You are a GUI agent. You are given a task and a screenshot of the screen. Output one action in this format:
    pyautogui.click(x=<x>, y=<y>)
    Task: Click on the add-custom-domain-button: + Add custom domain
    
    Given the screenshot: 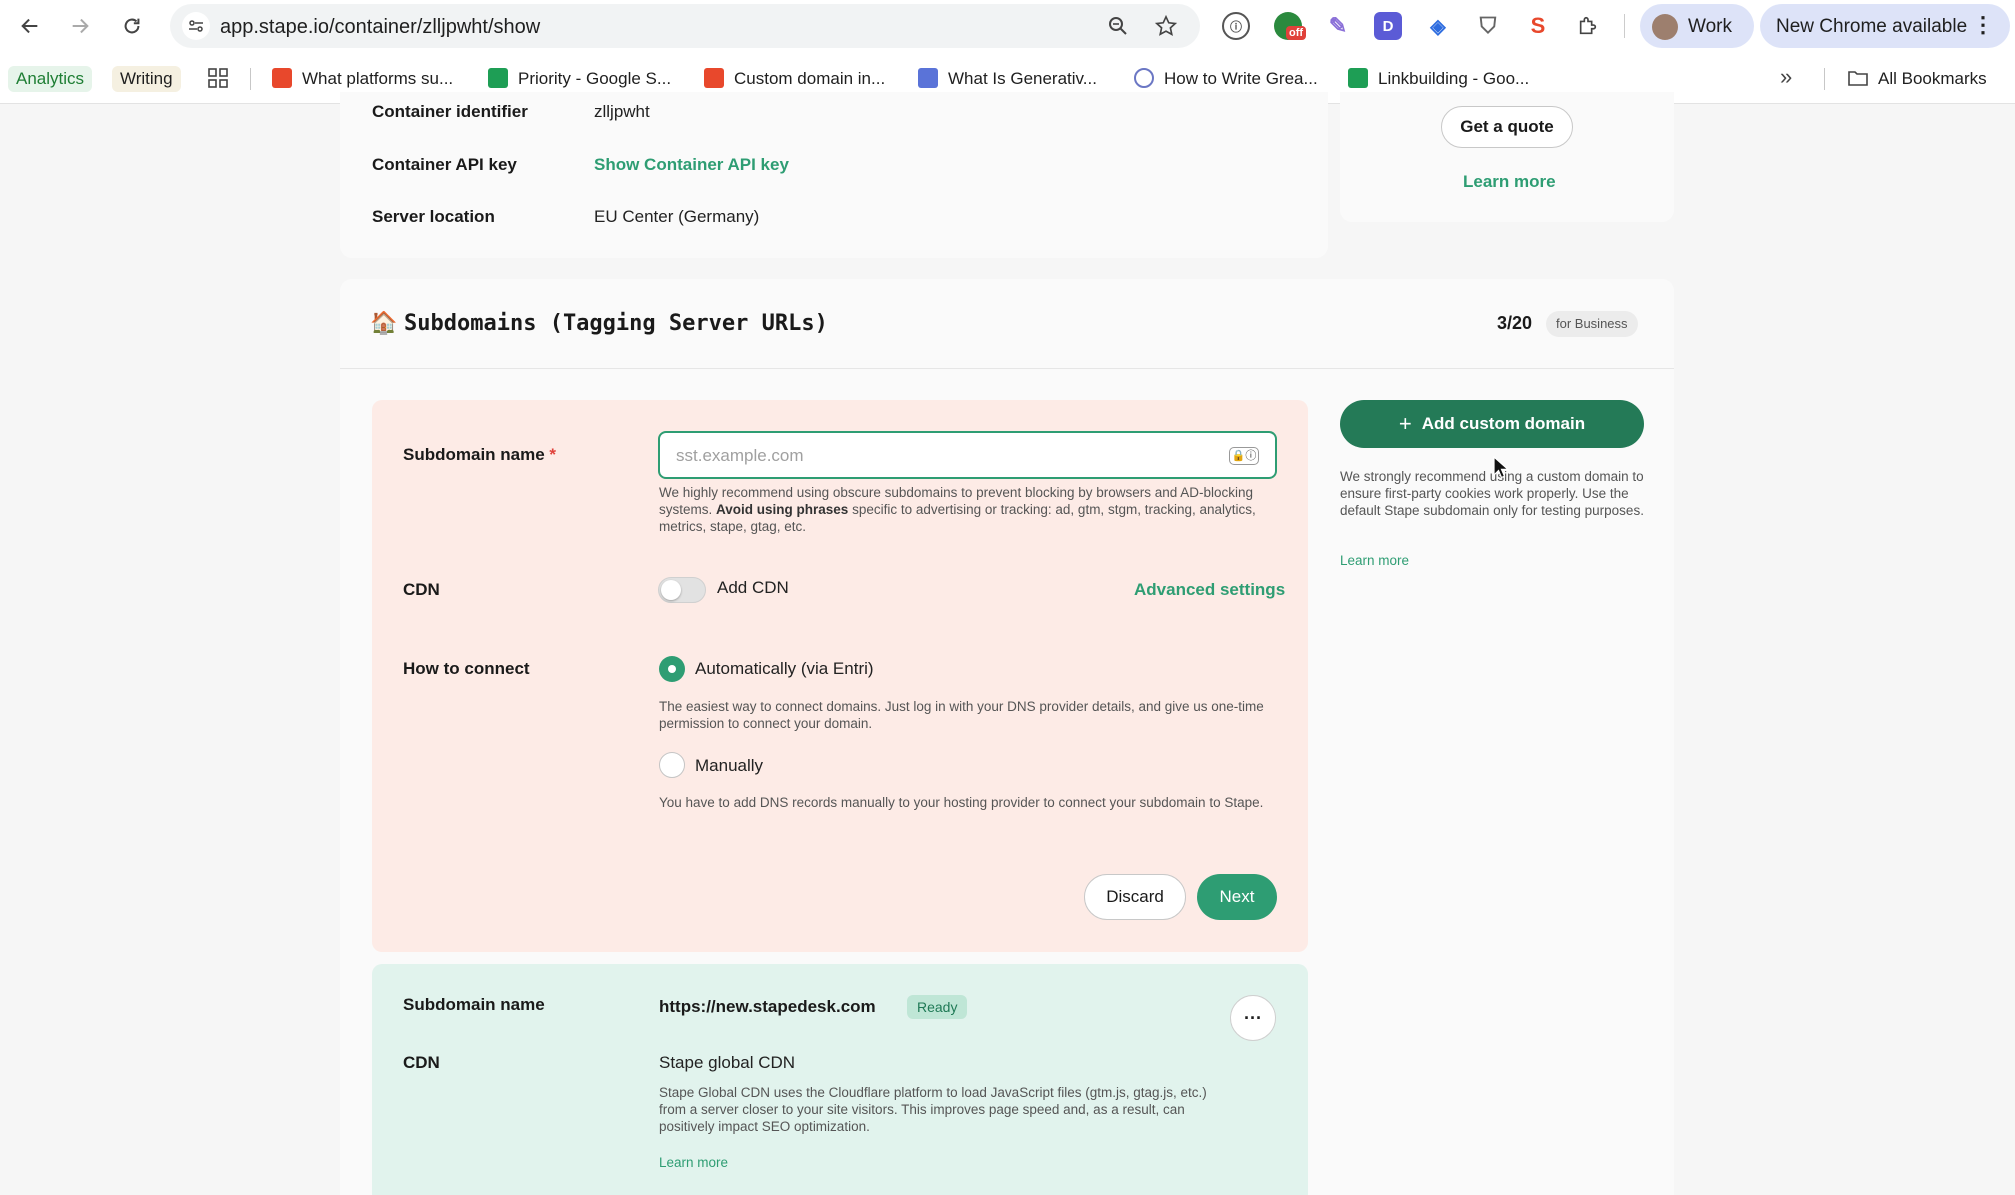 What is the action you would take?
    pyautogui.click(x=1492, y=424)
    